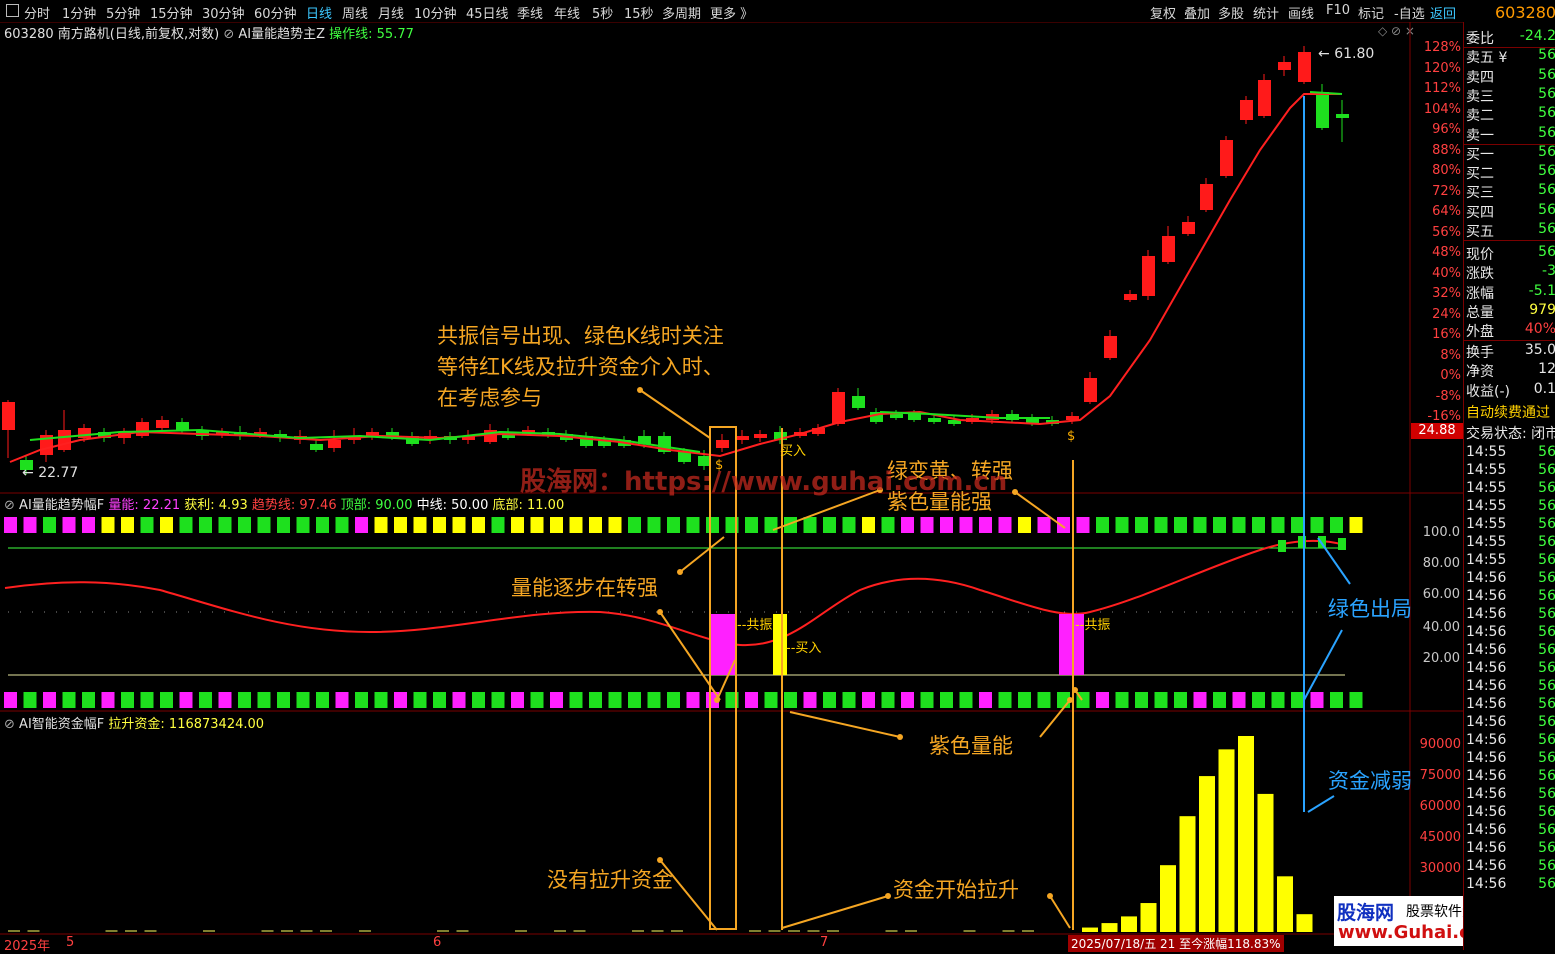 Image resolution: width=1555 pixels, height=954 pixels. What do you see at coordinates (1434, 232) in the screenshot?
I see `price-axis-label: 56%` at bounding box center [1434, 232].